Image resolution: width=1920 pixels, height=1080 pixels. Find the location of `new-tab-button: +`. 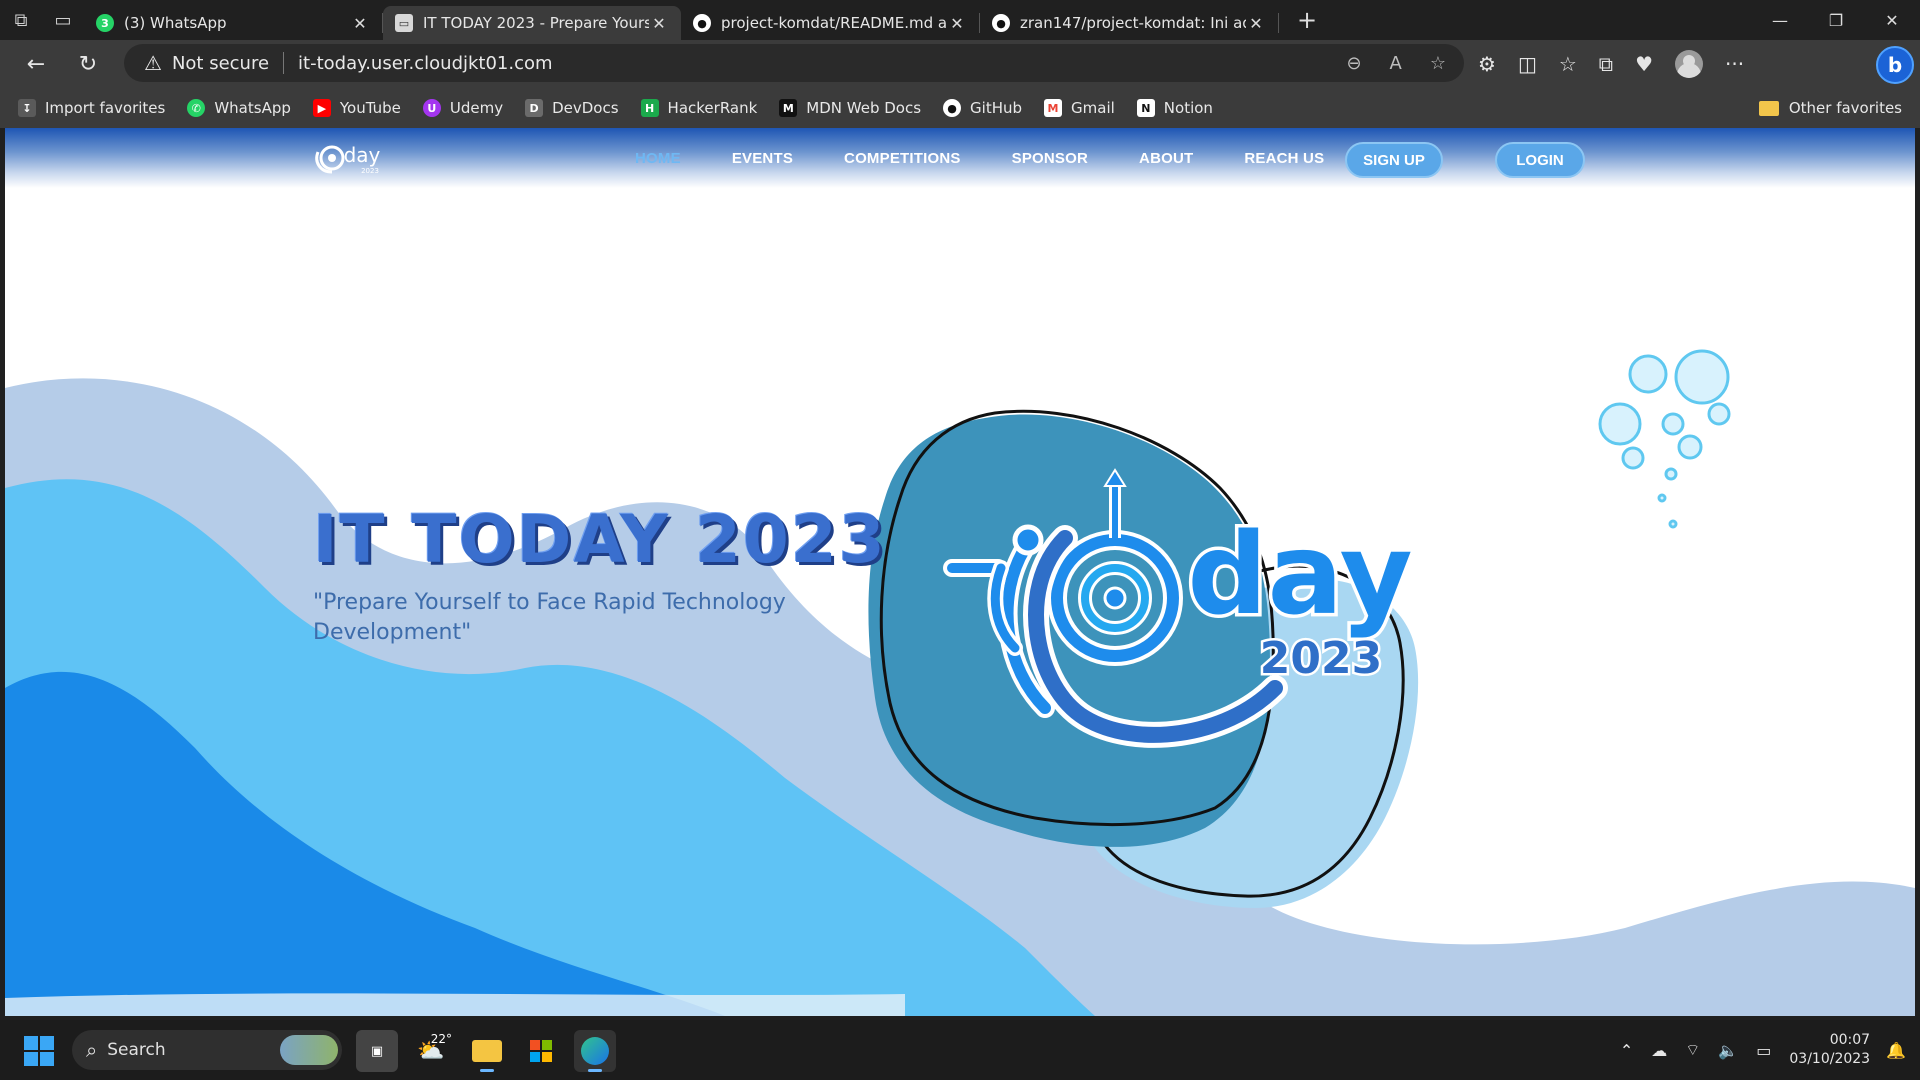

new-tab-button: + is located at coordinates (1307, 20).